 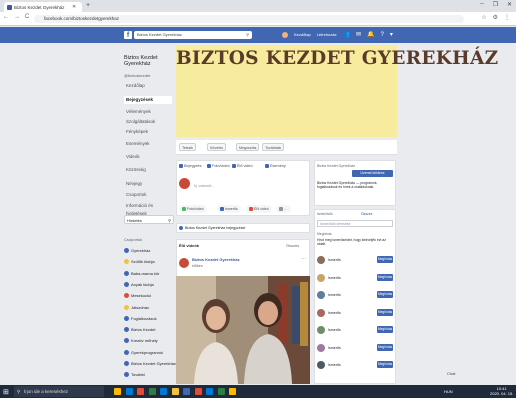 What do you see at coordinates (495, 4) in the screenshot?
I see `maximize-button: ❐` at bounding box center [495, 4].